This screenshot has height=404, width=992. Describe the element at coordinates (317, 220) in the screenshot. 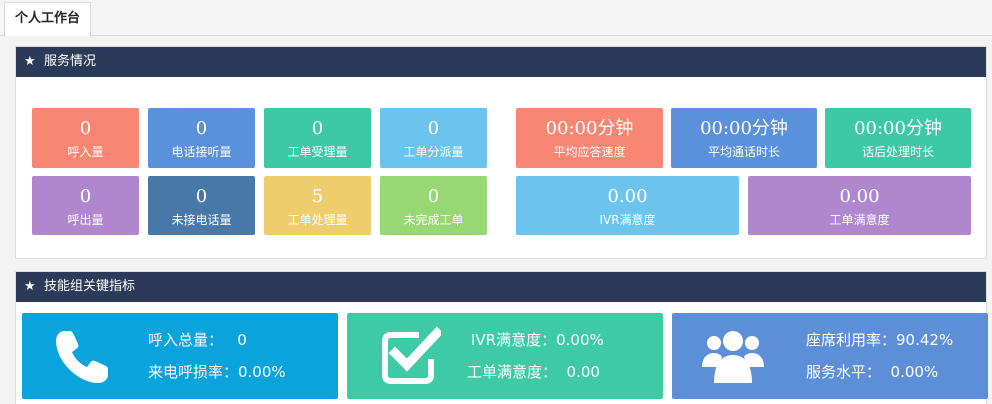

I see `tile-label: 工单处理量` at that location.